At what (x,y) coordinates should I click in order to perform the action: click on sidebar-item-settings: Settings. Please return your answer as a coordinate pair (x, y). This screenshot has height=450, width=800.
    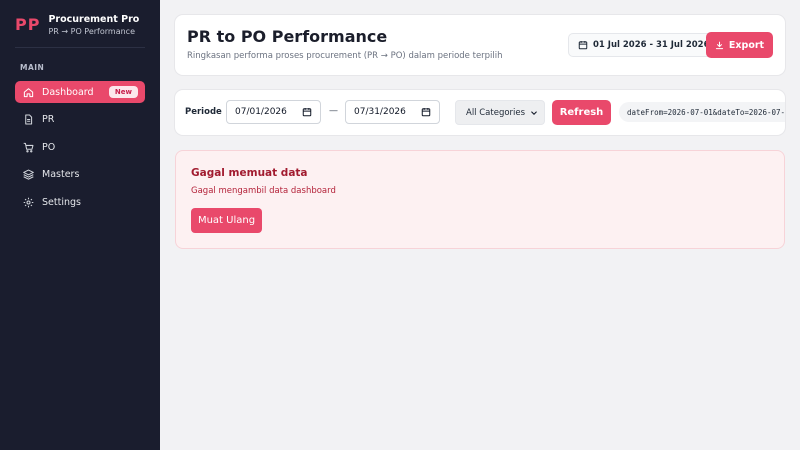
    Looking at the image, I should click on (80, 202).